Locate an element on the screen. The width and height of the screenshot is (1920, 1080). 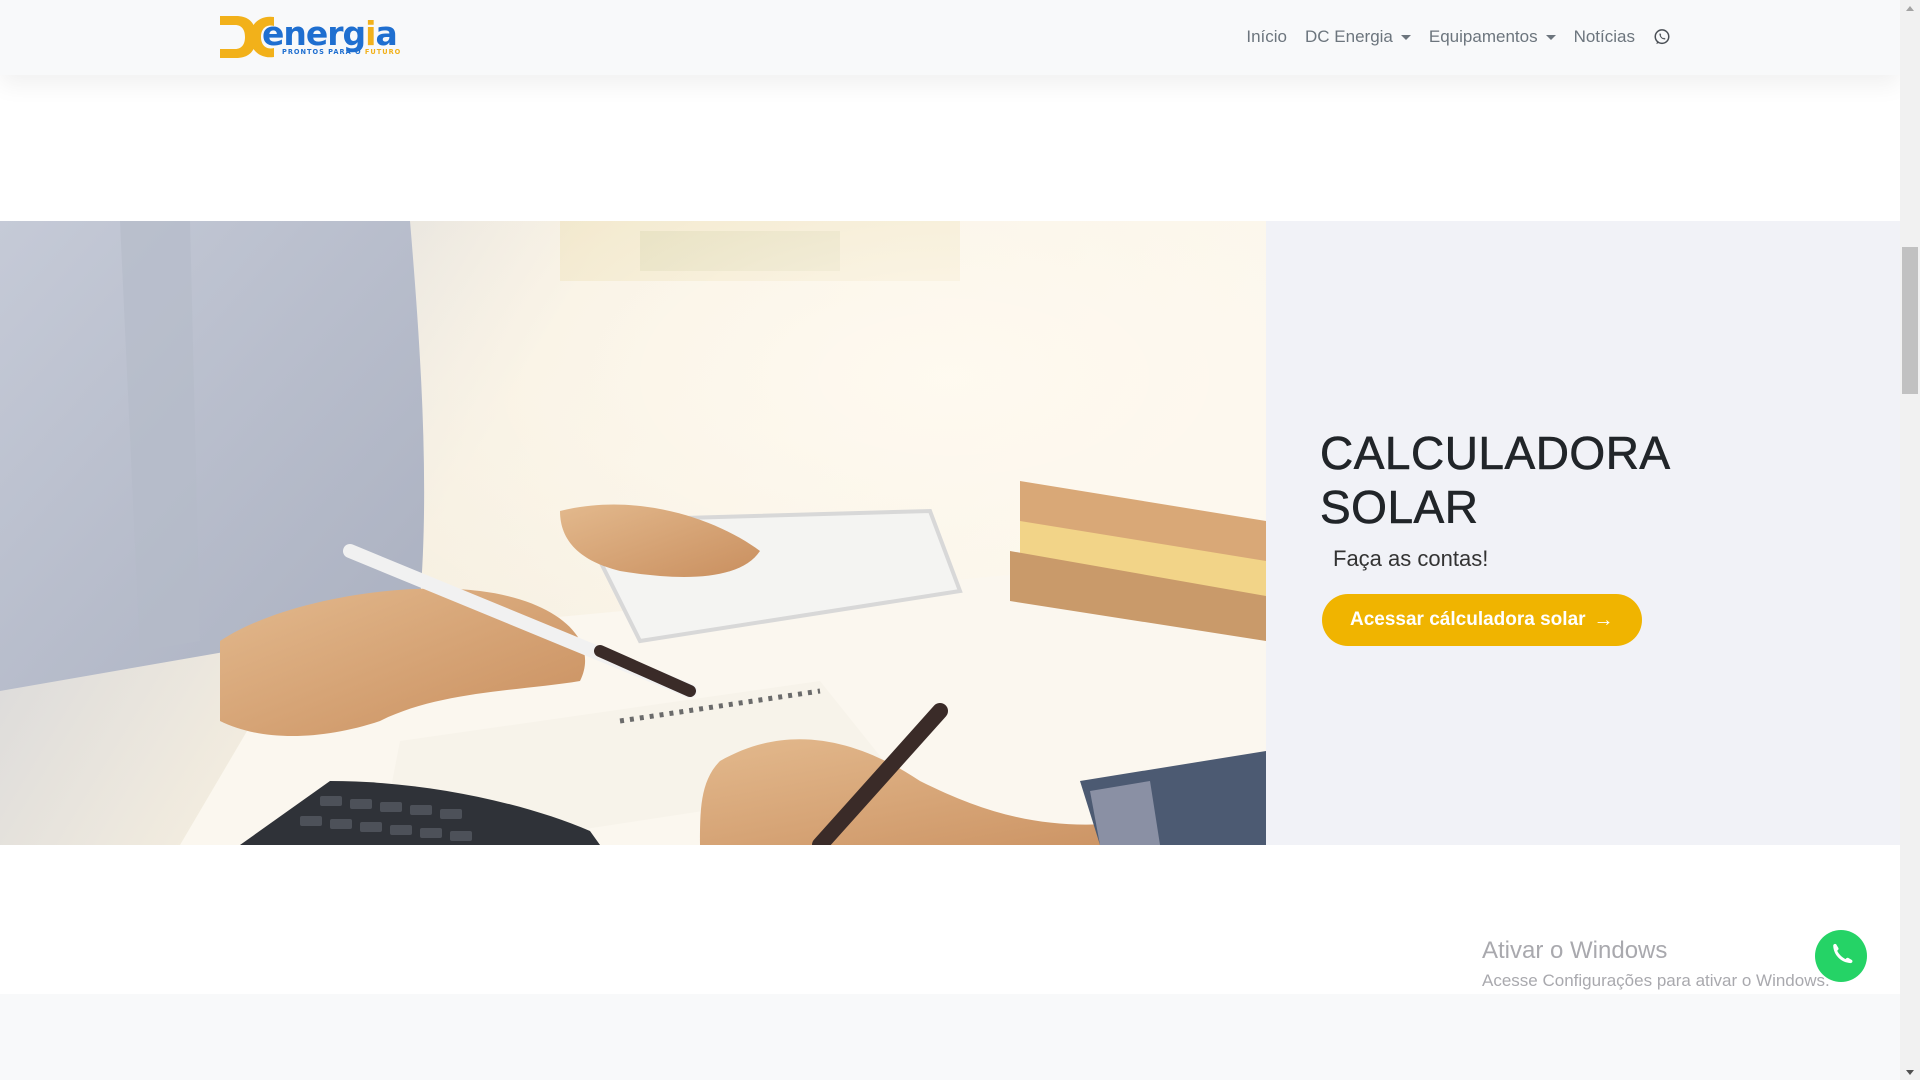
vertical-scrollbar is located at coordinates (1910, 540).